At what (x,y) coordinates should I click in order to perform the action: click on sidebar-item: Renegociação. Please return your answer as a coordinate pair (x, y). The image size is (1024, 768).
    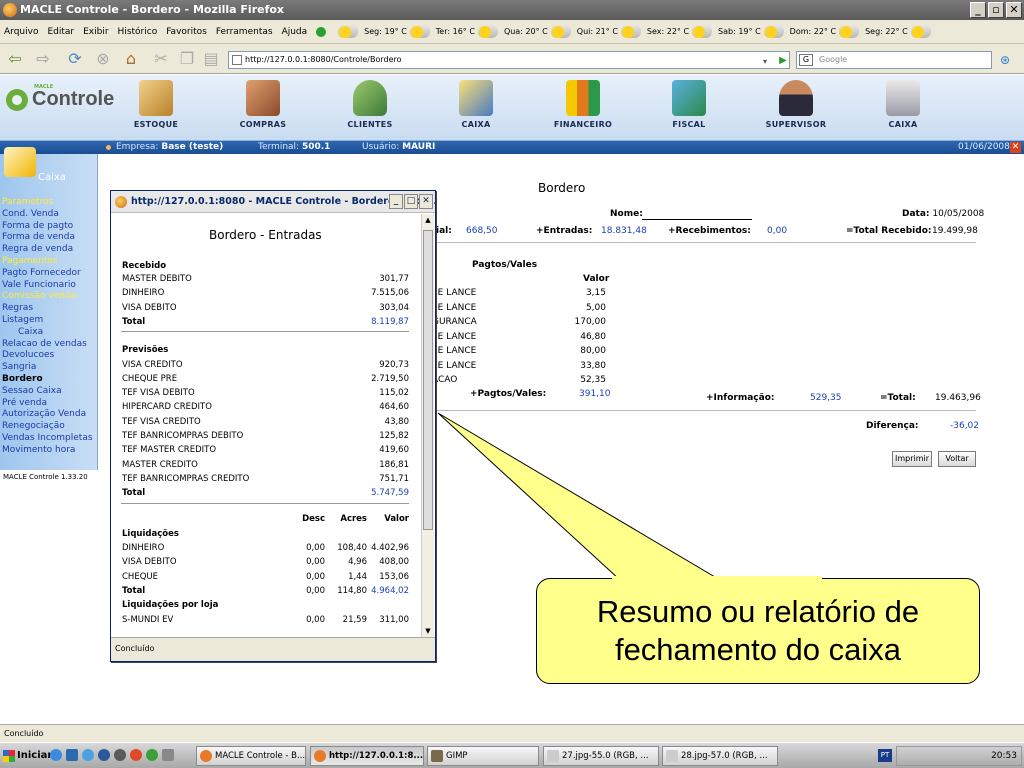
    Looking at the image, I should click on (33, 426).